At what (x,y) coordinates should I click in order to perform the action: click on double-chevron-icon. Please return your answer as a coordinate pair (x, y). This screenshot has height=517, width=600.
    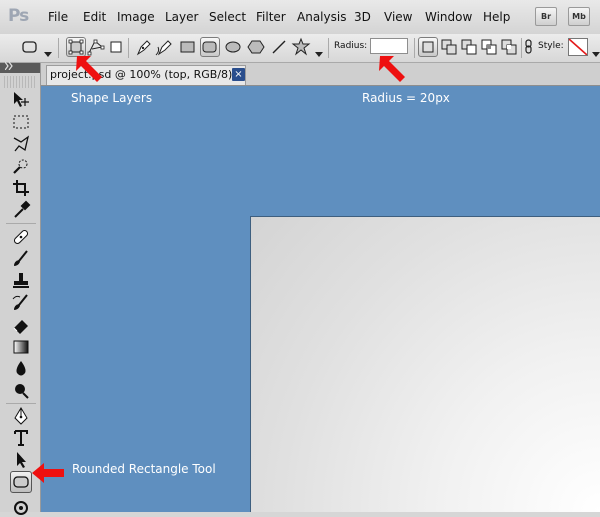
    Looking at the image, I should click on (9, 66).